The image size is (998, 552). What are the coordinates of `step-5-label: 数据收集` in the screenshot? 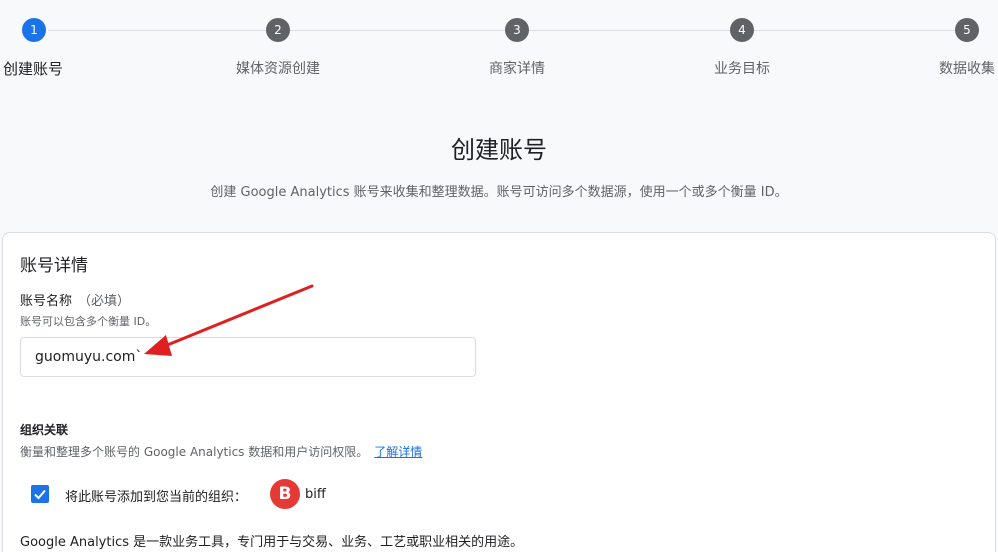 It's located at (967, 69).